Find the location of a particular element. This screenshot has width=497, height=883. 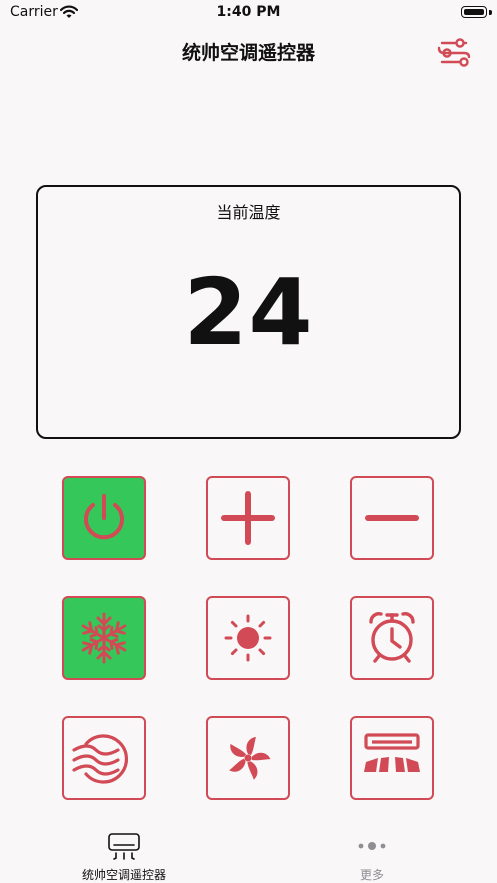

swing-button is located at coordinates (392, 758).